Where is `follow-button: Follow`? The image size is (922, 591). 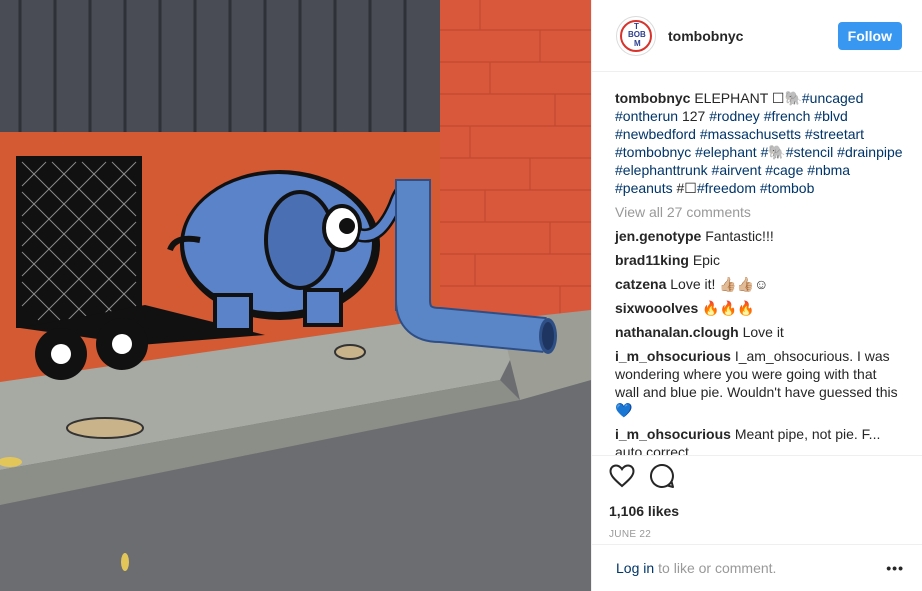
follow-button: Follow is located at coordinates (869, 35).